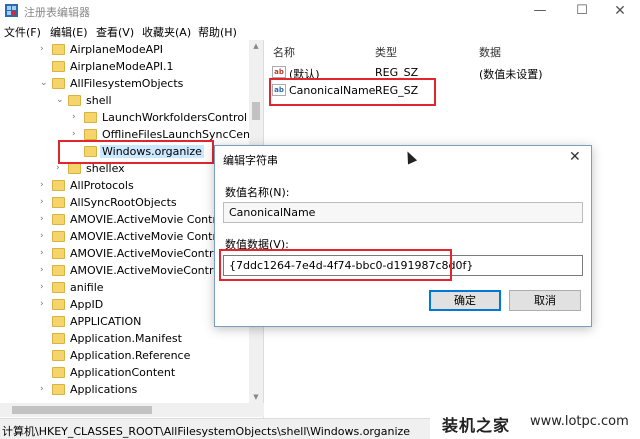  What do you see at coordinates (256, 46) in the screenshot?
I see `scroll-up-icon: ▲` at bounding box center [256, 46].